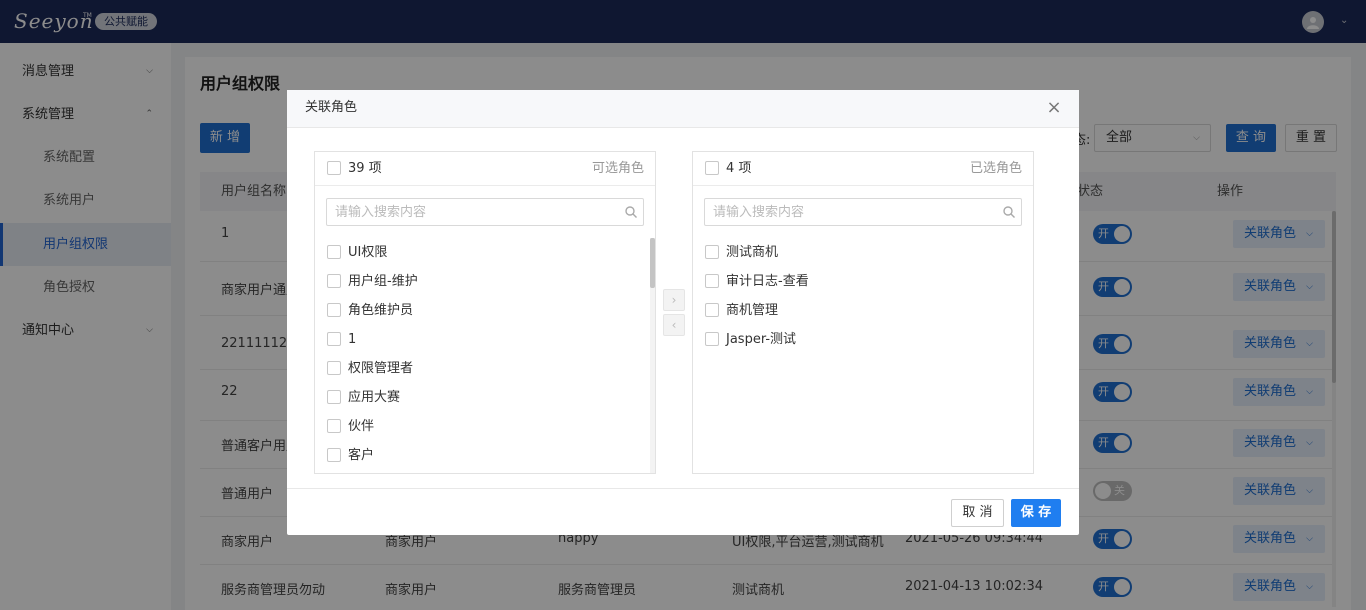 The height and width of the screenshot is (610, 1366). I want to click on role-list-item: 1, so click(483, 339).